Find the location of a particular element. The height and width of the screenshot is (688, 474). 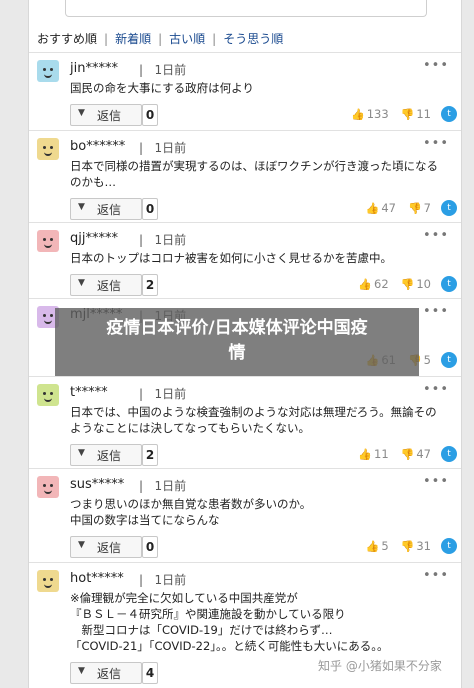

dislike-button: 👎 31 is located at coordinates (416, 546).